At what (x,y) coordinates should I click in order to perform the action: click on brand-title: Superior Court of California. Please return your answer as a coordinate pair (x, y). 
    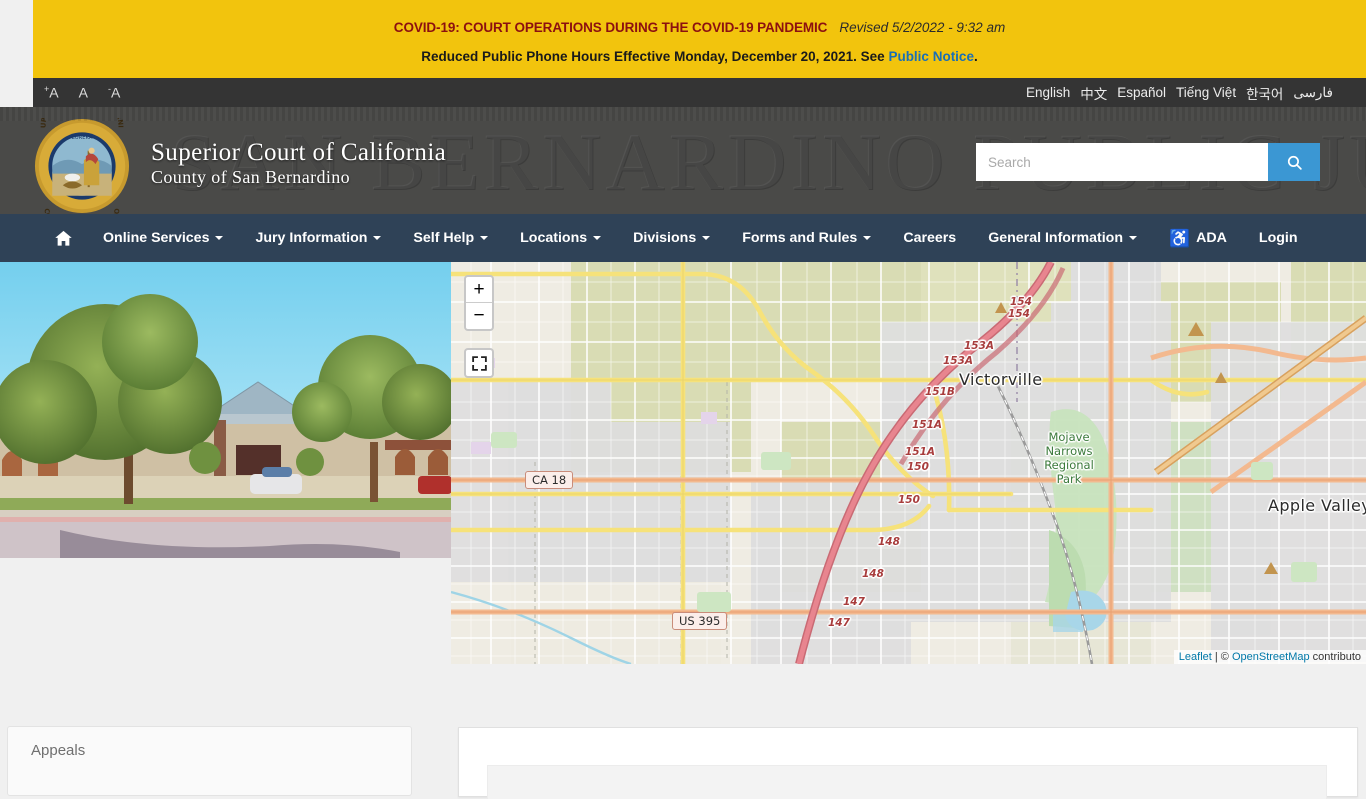
    Looking at the image, I should click on (299, 152).